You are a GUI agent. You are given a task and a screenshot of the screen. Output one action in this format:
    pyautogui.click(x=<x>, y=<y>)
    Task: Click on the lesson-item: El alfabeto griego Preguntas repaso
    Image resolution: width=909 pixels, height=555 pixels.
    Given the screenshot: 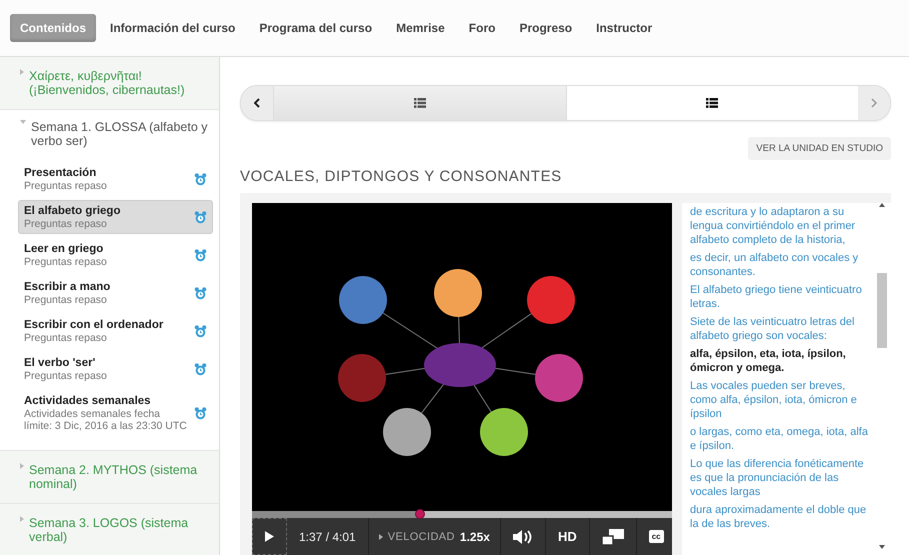 What is the action you would take?
    pyautogui.click(x=115, y=217)
    